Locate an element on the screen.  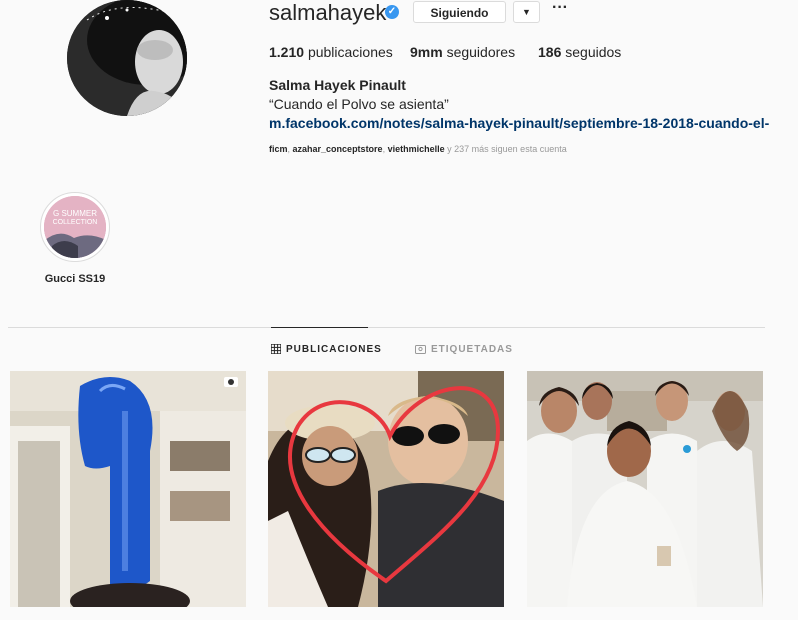
verified-badge-icon: ✓ is located at coordinates (392, 12).